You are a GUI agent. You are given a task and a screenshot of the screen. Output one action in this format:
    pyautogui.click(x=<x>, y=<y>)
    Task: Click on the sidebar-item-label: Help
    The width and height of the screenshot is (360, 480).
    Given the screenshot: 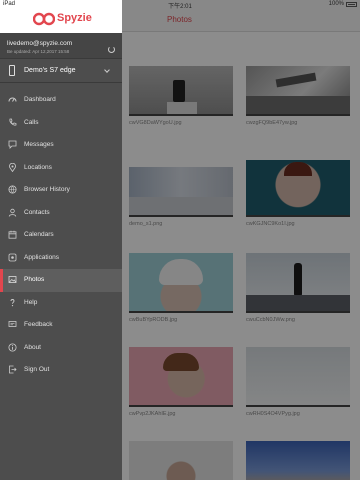 What is the action you would take?
    pyautogui.click(x=31, y=302)
    